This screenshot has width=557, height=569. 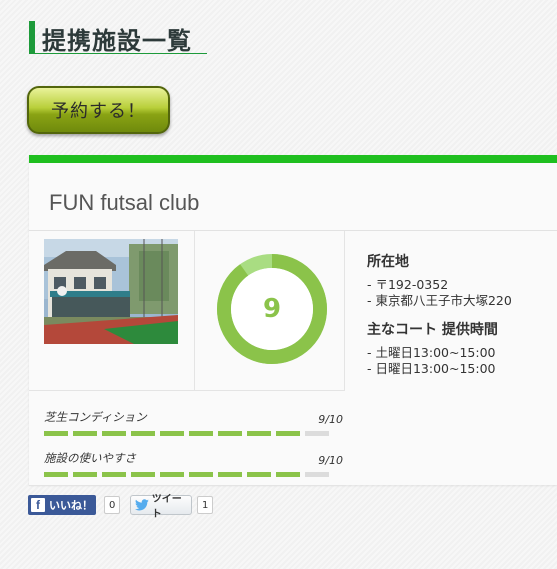 I want to click on facebook-like-label: いいね！, so click(x=71, y=505).